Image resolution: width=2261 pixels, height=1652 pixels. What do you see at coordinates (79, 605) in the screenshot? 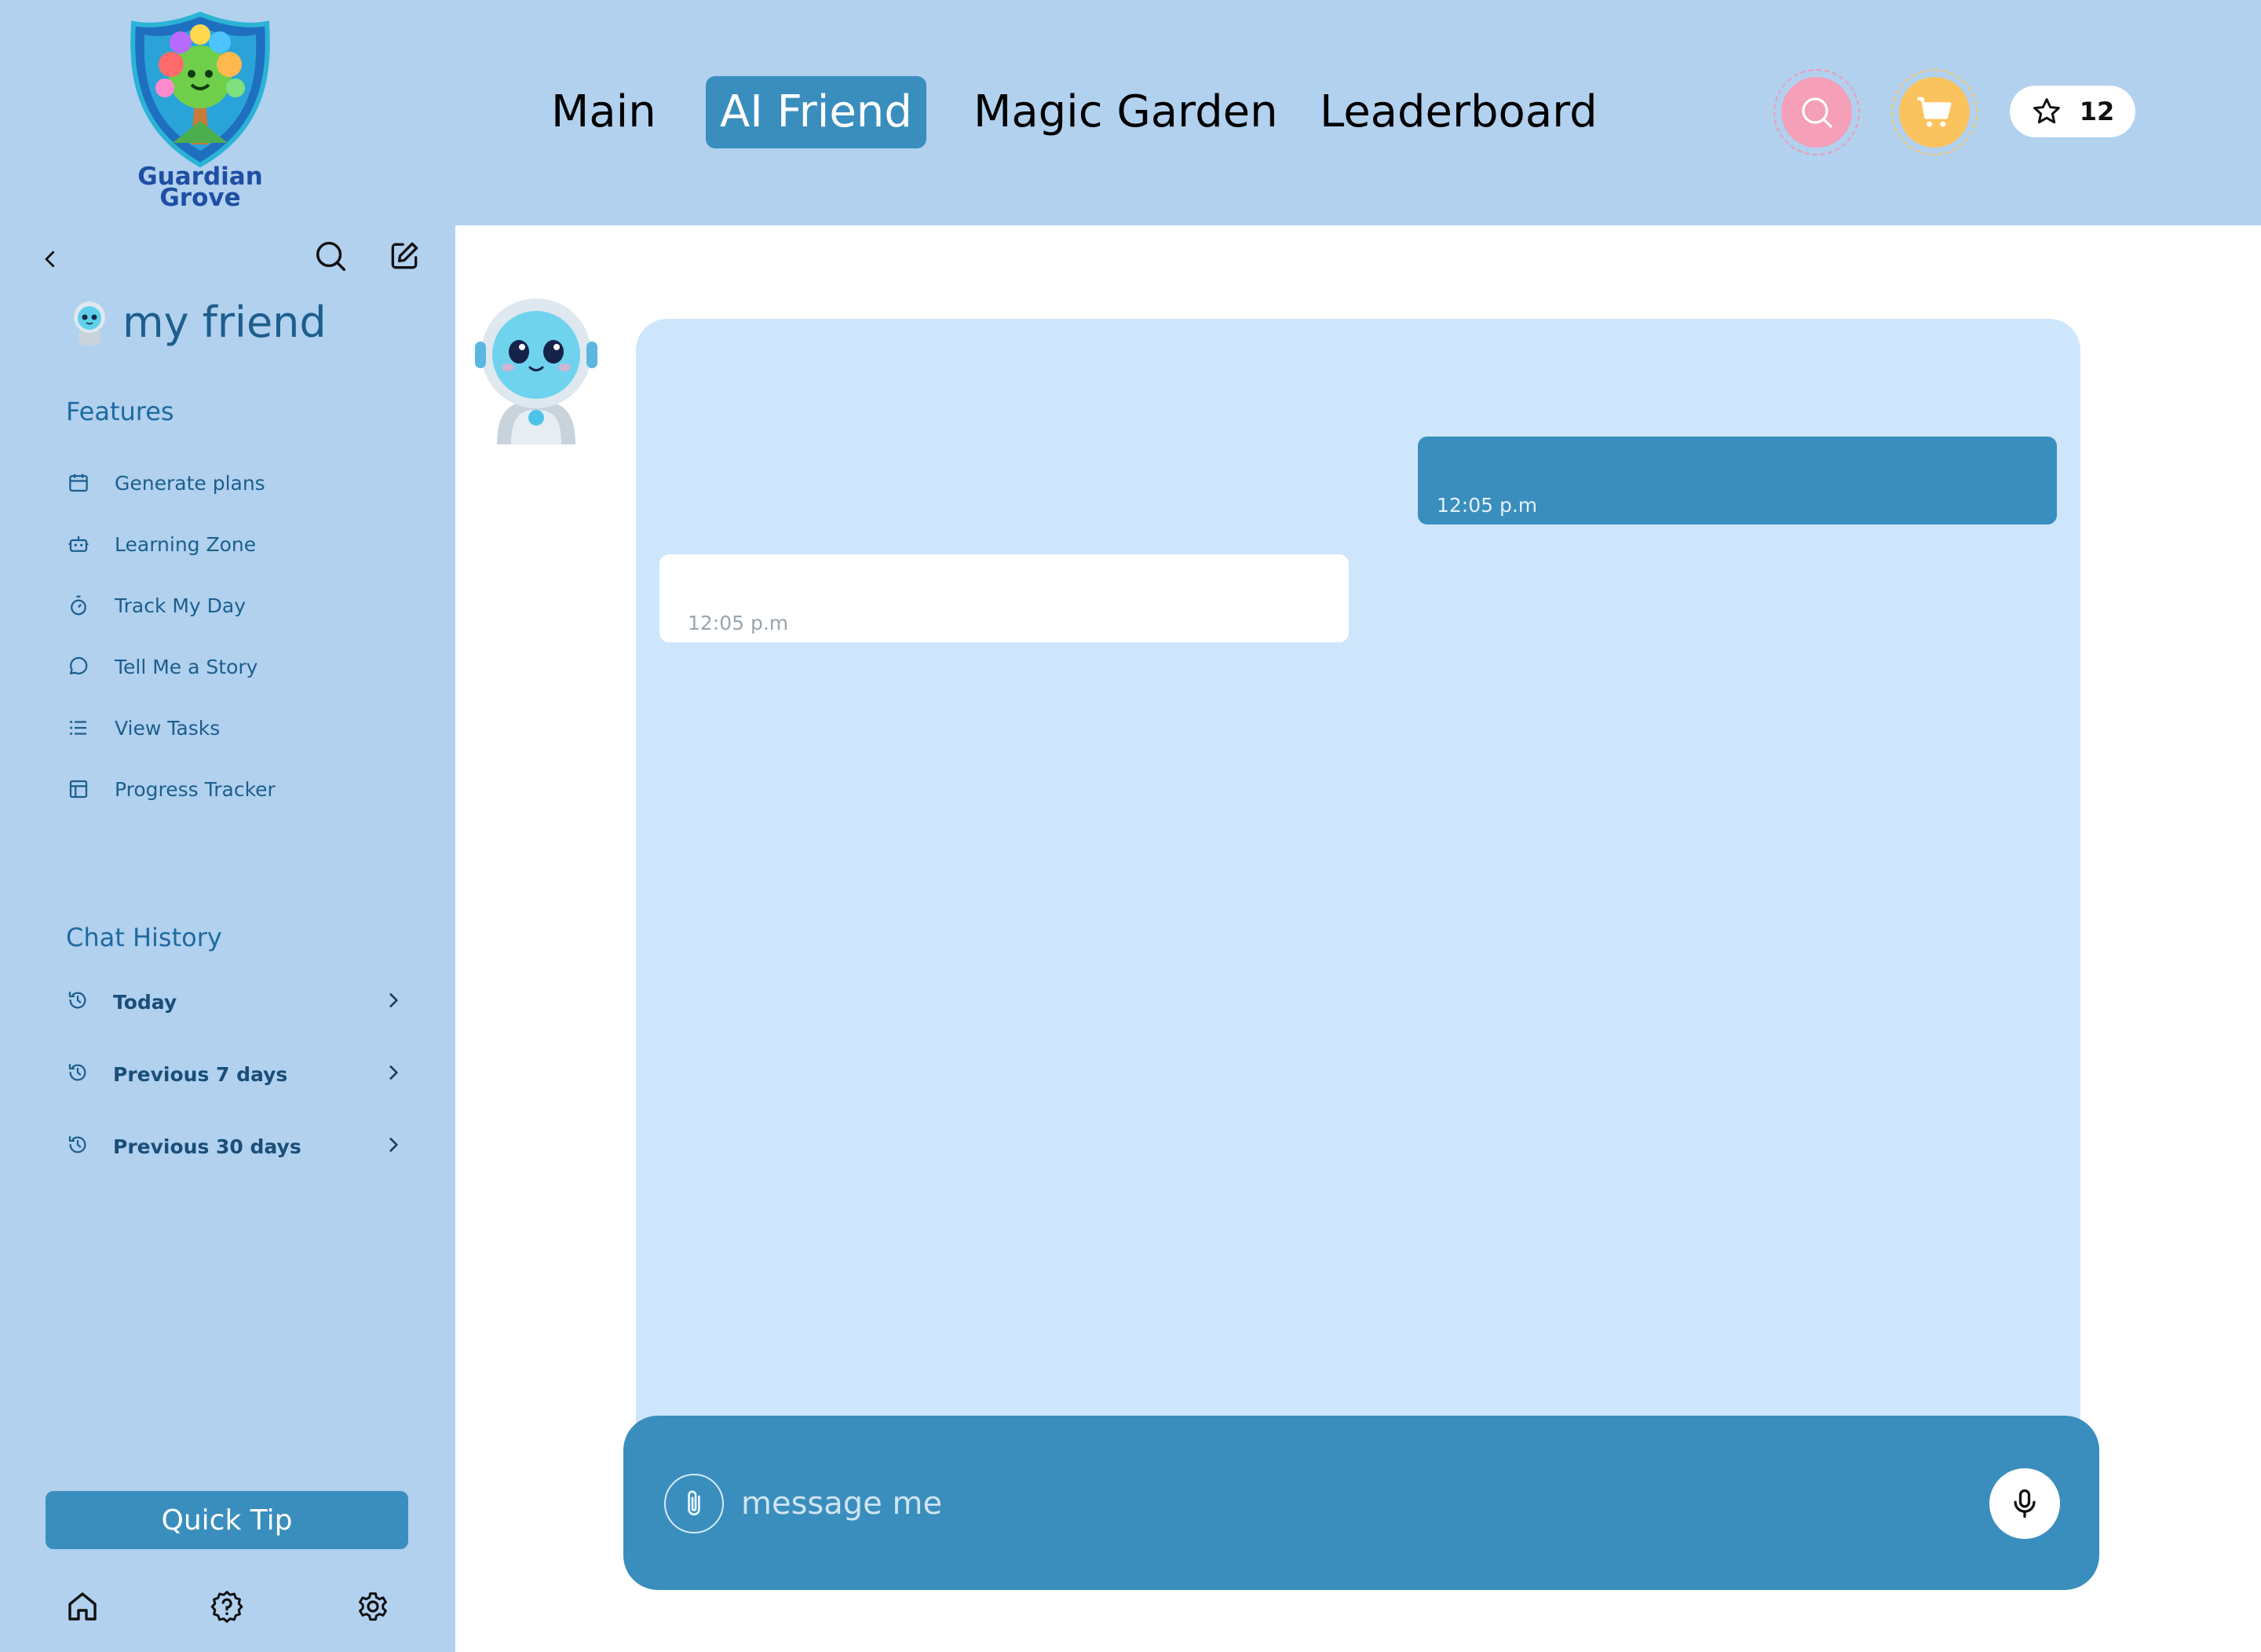
I see `stopwatch-icon` at bounding box center [79, 605].